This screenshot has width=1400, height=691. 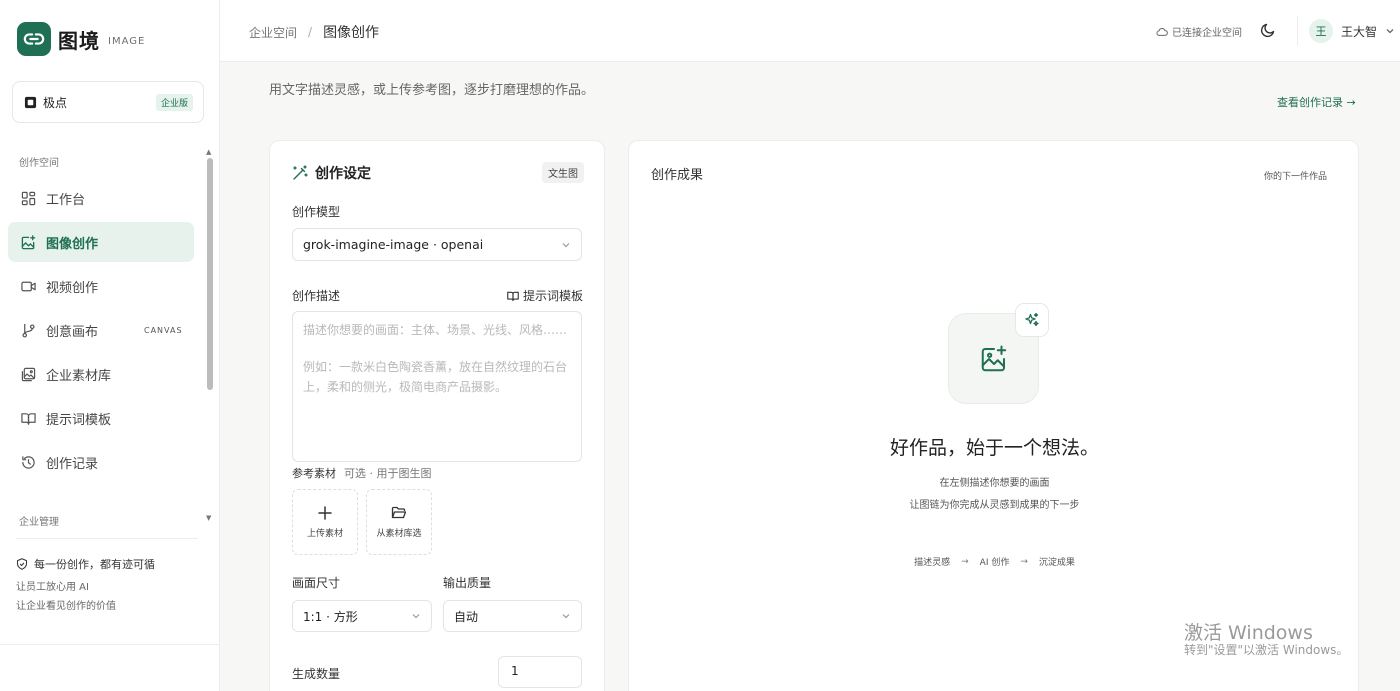 I want to click on model-select: grok-imagine-image · openai, so click(x=437, y=244).